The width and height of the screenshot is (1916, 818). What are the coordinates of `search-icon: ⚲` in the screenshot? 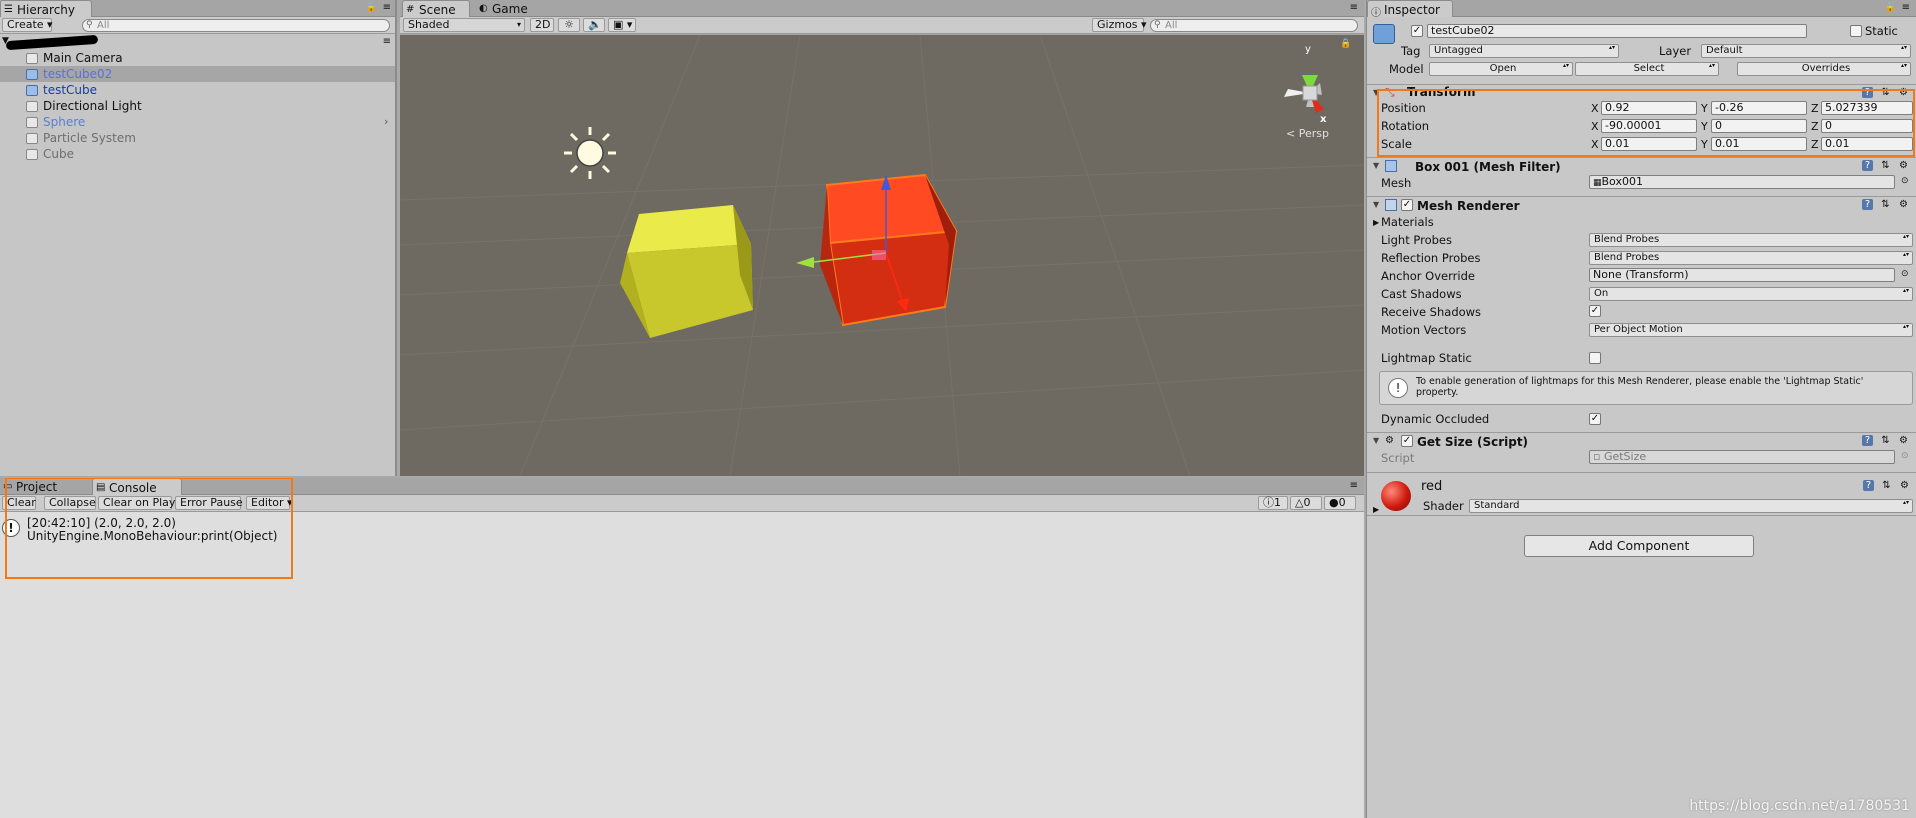 It's located at (1157, 25).